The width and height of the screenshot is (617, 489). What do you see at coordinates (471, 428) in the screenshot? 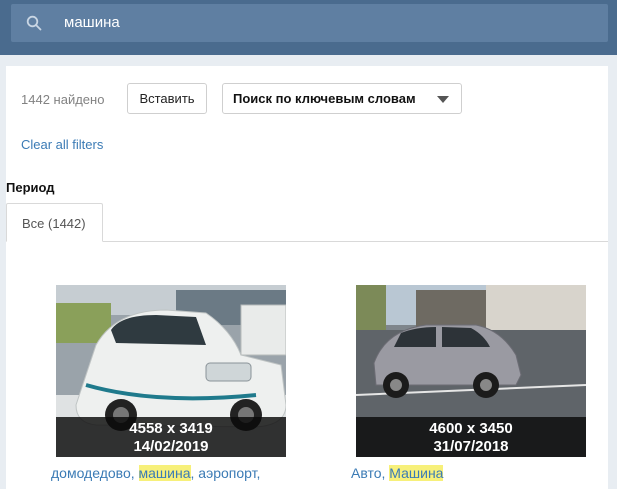
I see `photo-dimensions: 4600 x 3450` at bounding box center [471, 428].